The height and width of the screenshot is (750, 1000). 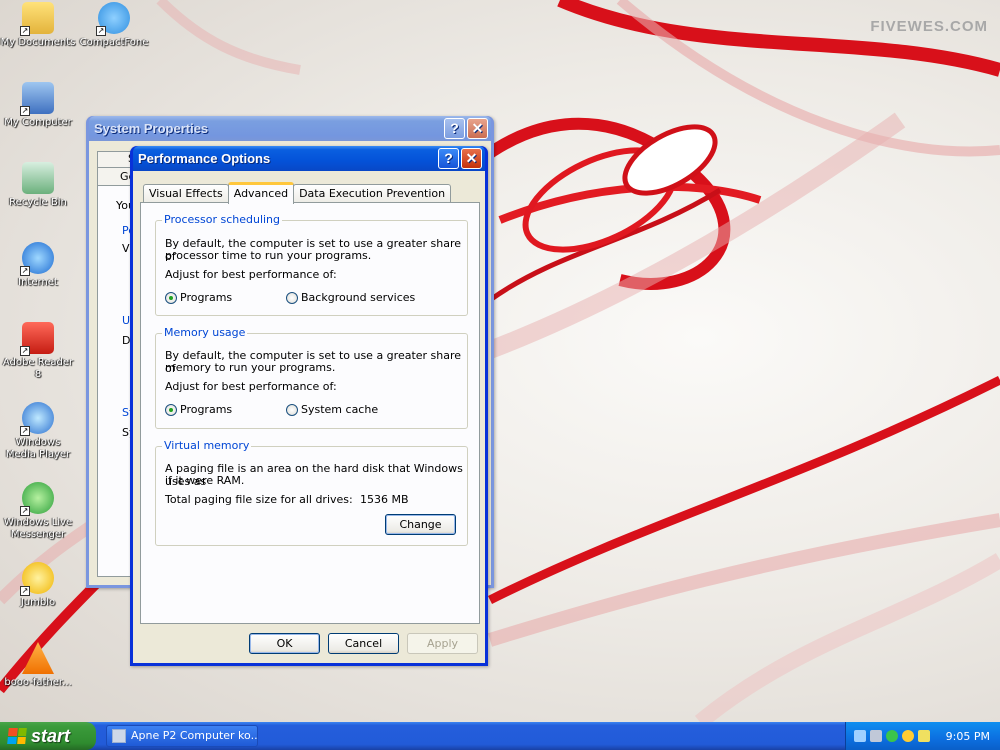 I want to click on desktop-icon-label: Recycle Bin, so click(x=38, y=202).